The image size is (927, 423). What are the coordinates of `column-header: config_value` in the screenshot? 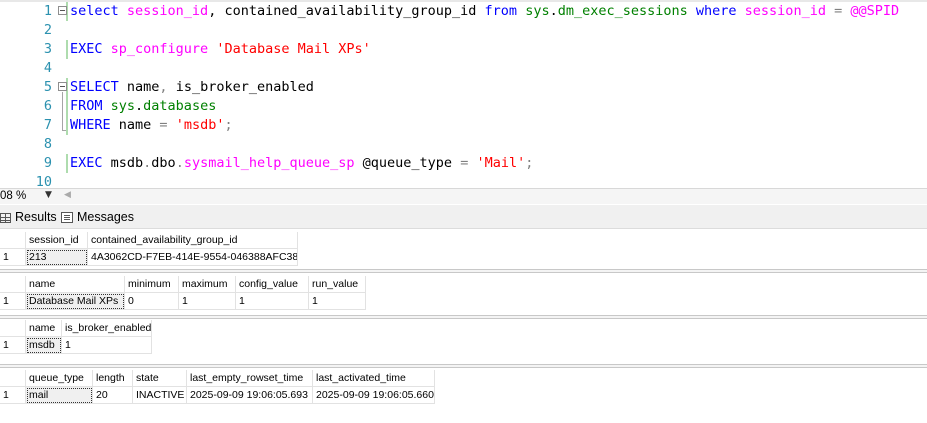 It's located at (272, 284).